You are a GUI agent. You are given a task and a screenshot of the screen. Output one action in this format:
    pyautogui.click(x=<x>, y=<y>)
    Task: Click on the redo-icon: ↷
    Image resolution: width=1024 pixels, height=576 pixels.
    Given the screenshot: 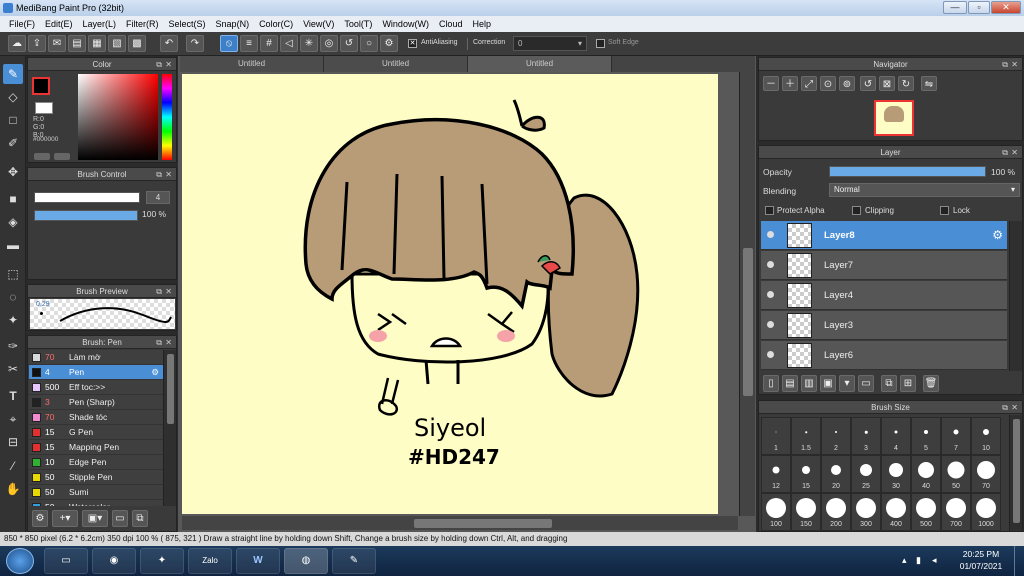 What is the action you would take?
    pyautogui.click(x=195, y=43)
    